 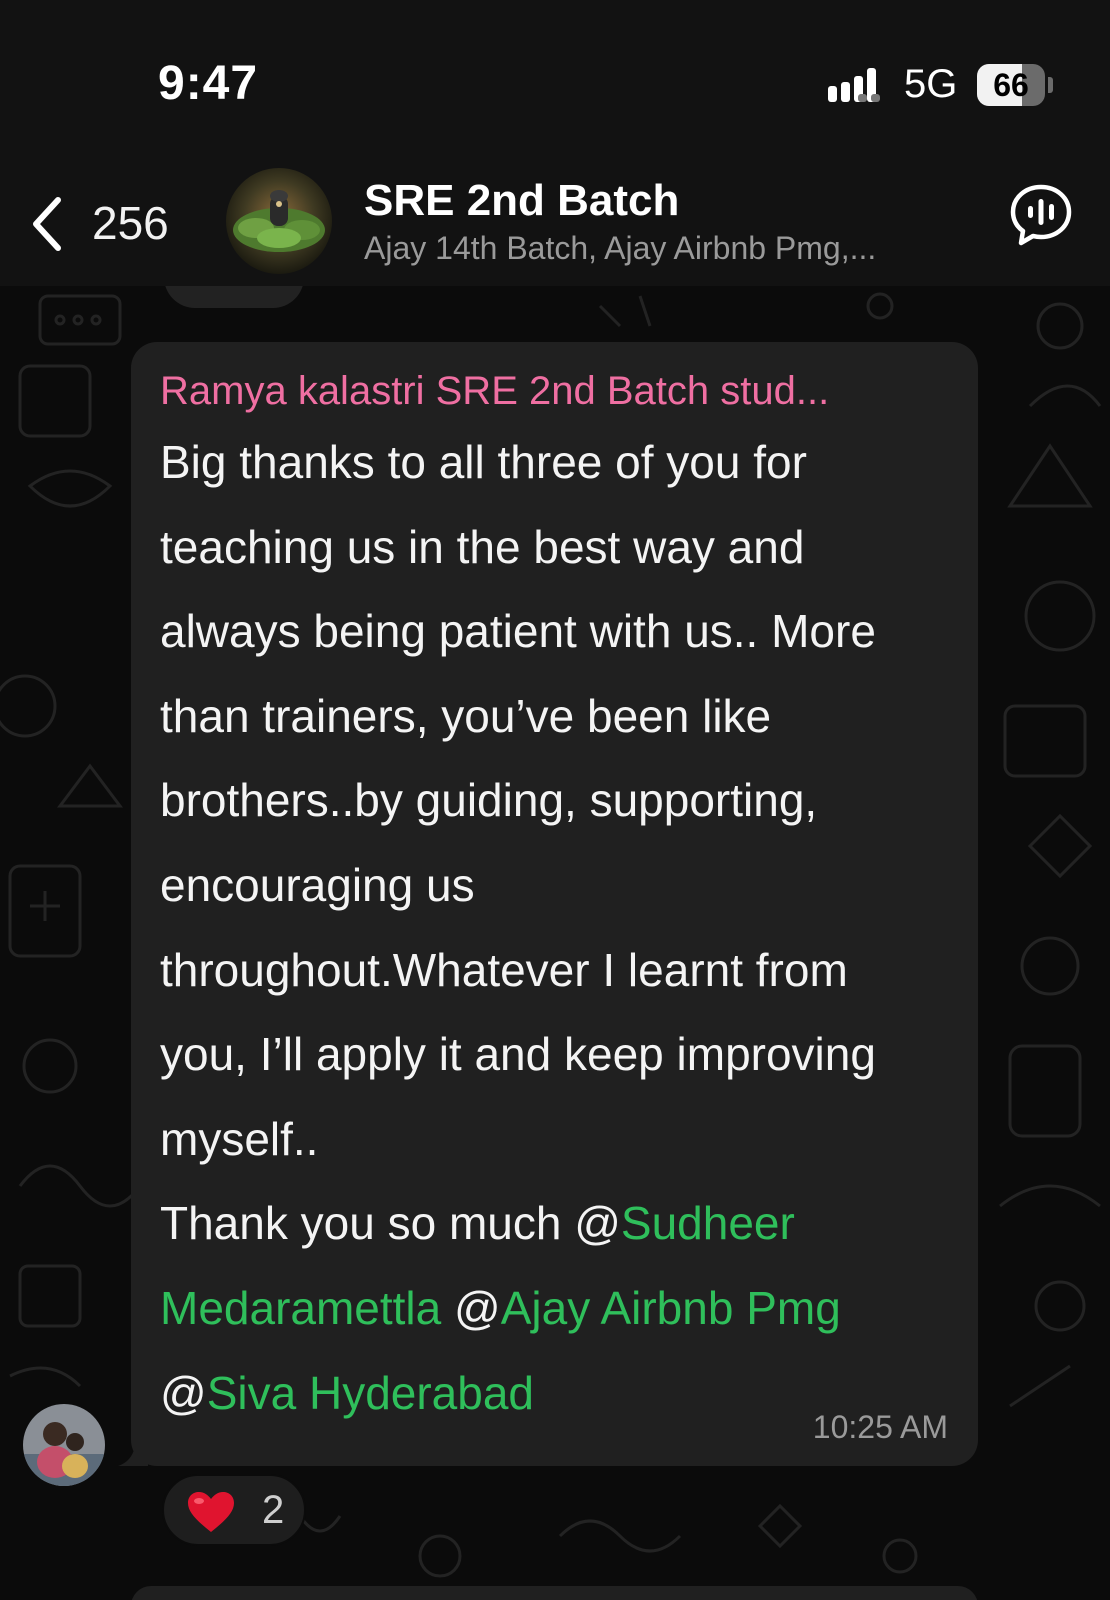 I want to click on voice-chat-icon, so click(x=1041, y=215).